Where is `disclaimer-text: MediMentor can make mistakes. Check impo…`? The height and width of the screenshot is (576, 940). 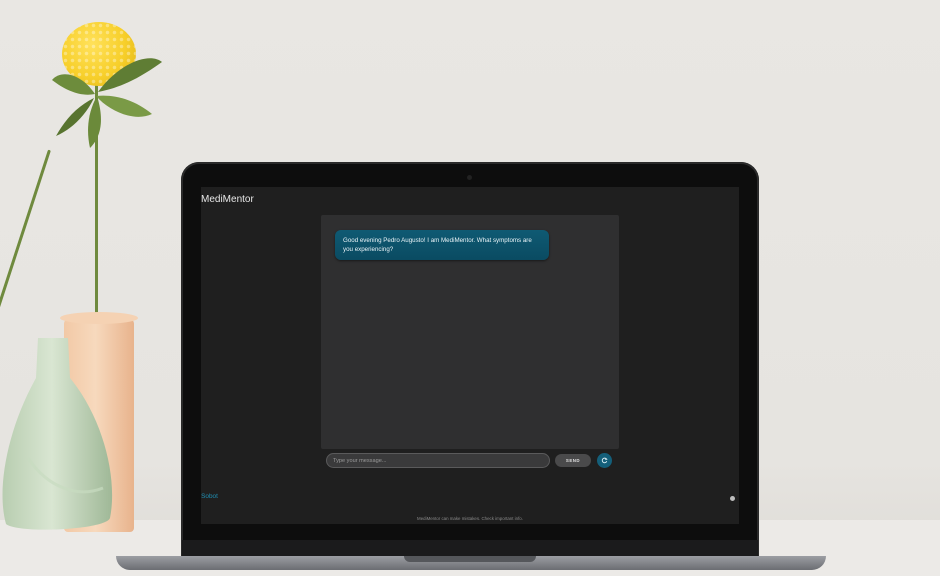 disclaimer-text: MediMentor can make mistakes. Check impo… is located at coordinates (470, 518).